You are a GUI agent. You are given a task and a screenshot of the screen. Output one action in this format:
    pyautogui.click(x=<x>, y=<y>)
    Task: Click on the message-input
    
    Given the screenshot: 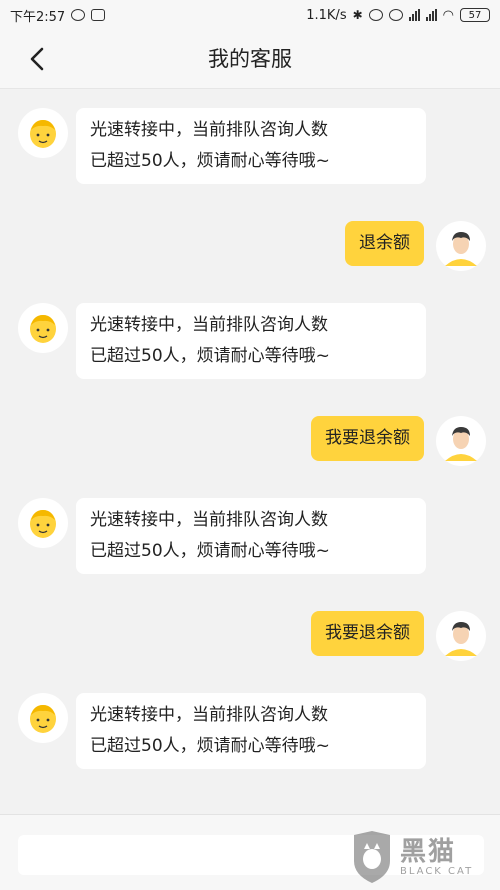 What is the action you would take?
    pyautogui.click(x=251, y=855)
    